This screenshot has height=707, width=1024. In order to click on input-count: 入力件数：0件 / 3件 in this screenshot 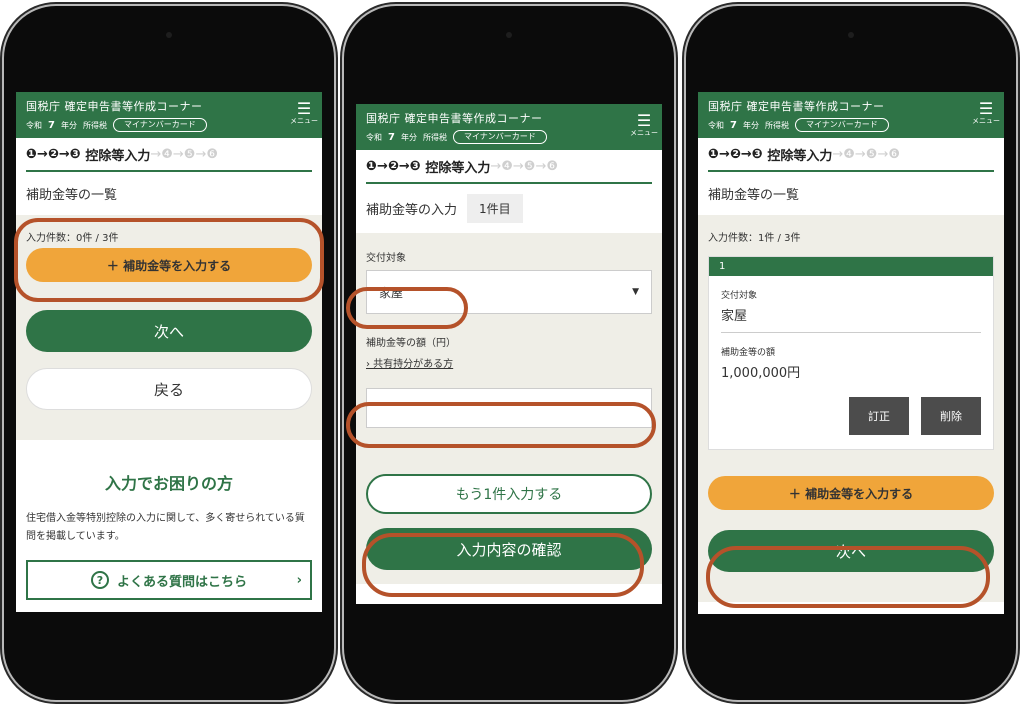, I will do `click(72, 238)`.